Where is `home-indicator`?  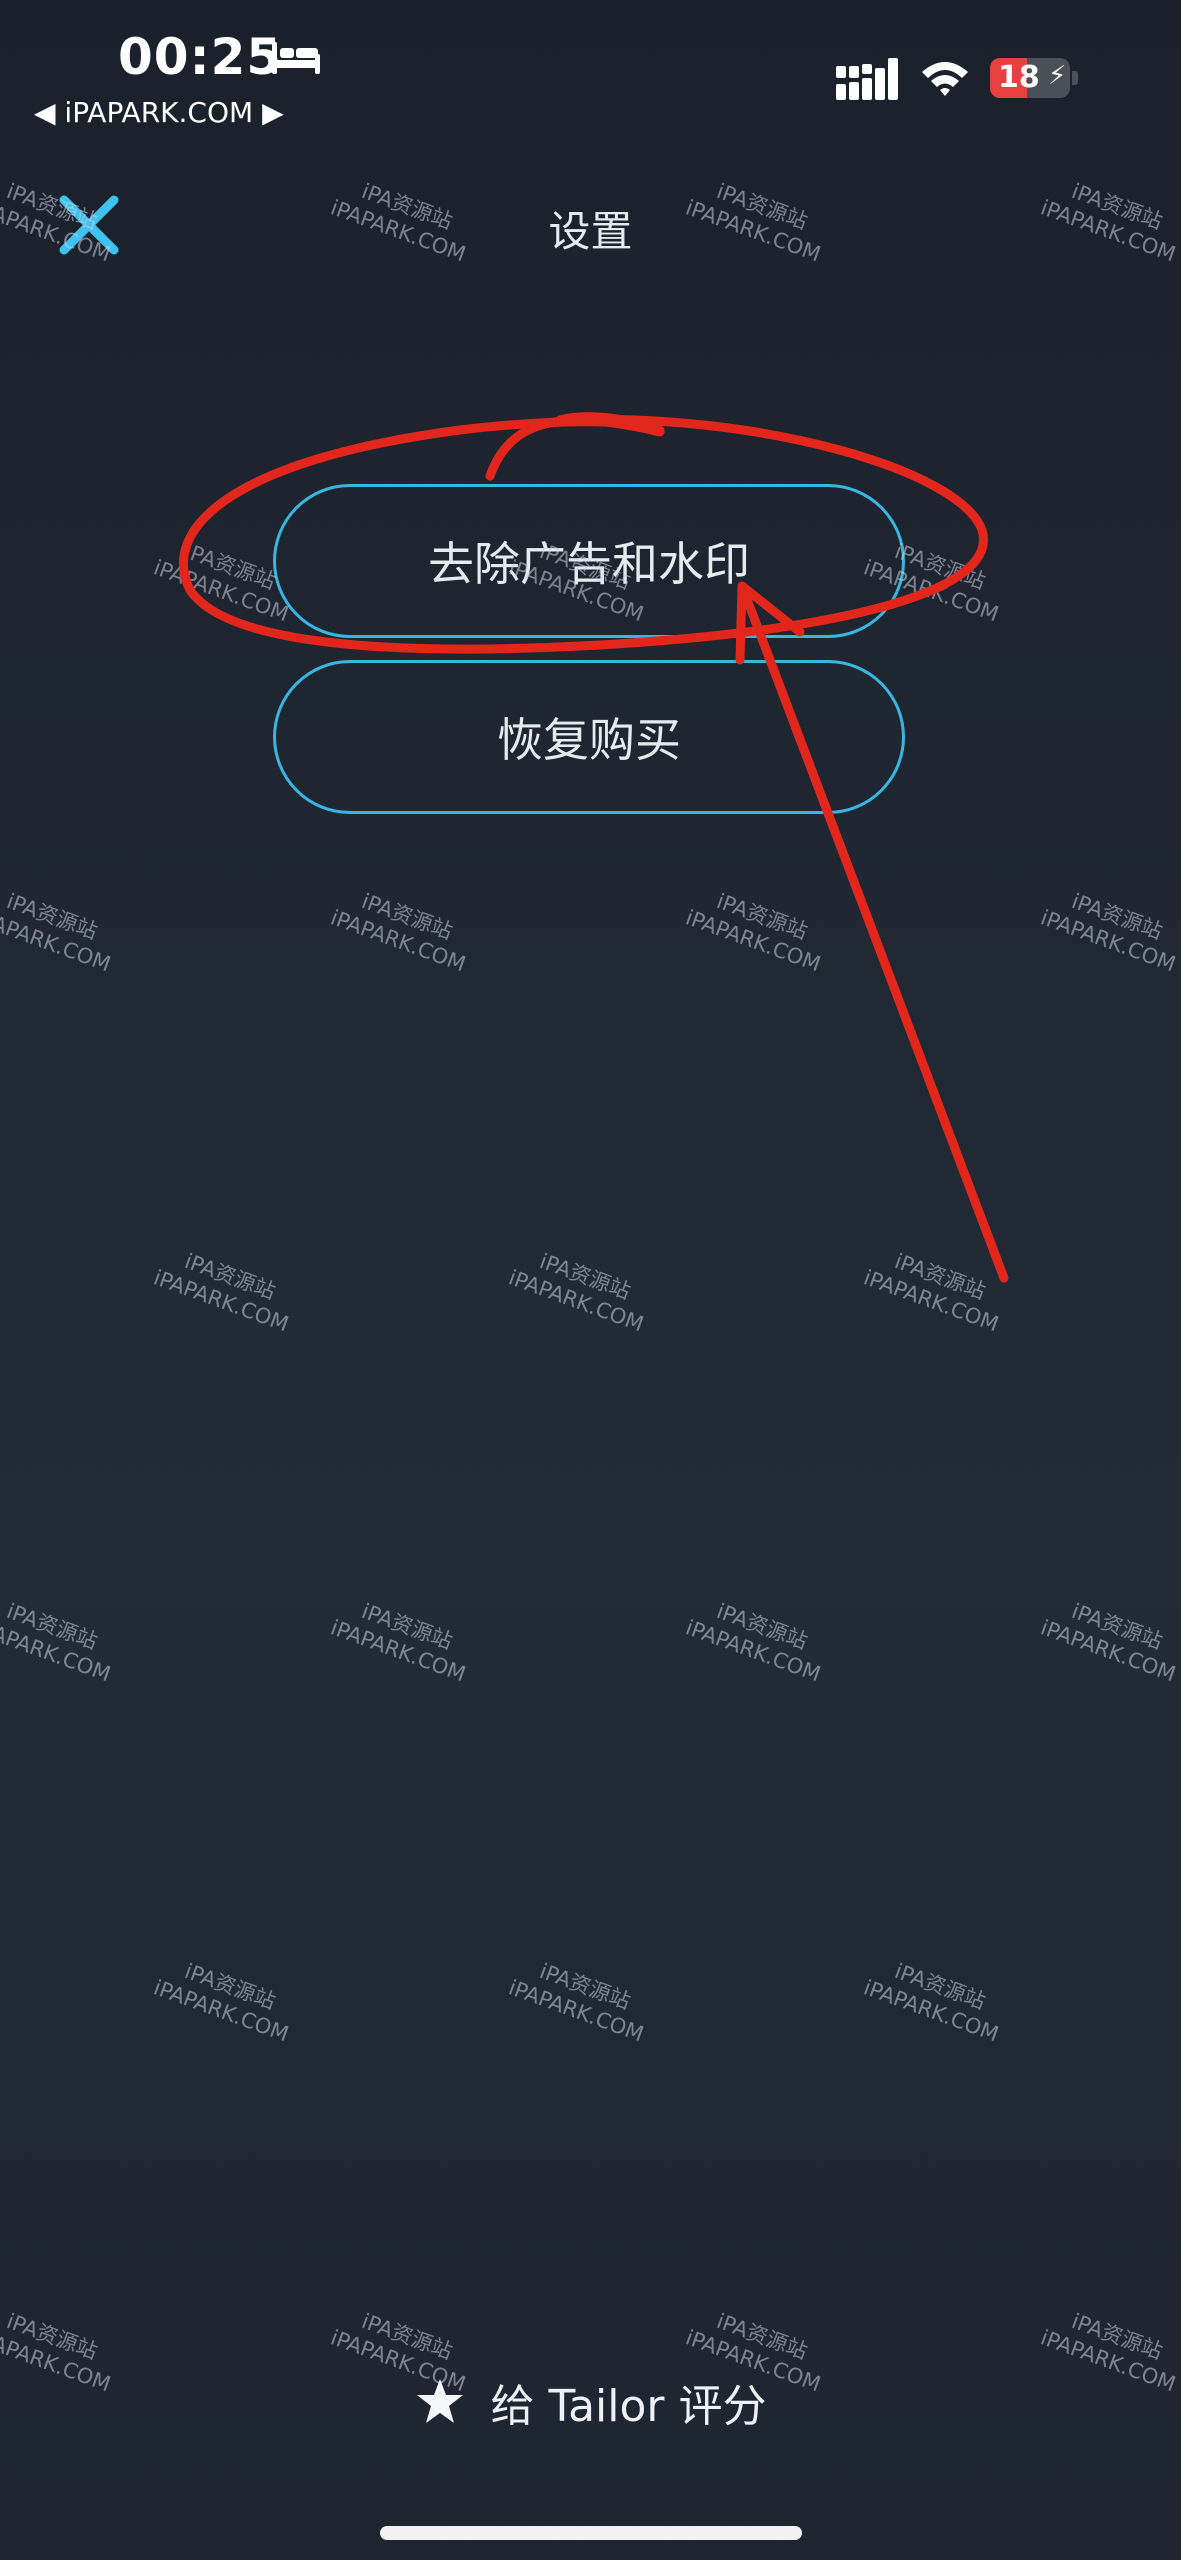
home-indicator is located at coordinates (591, 2533).